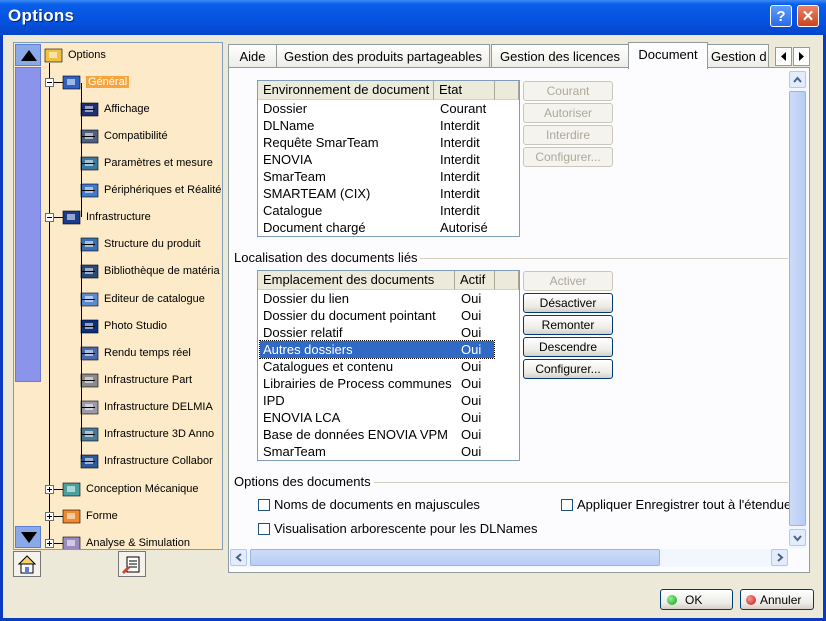 This screenshot has height=621, width=826. Describe the element at coordinates (90, 516) in the screenshot. I see `tree-item: Forme` at that location.